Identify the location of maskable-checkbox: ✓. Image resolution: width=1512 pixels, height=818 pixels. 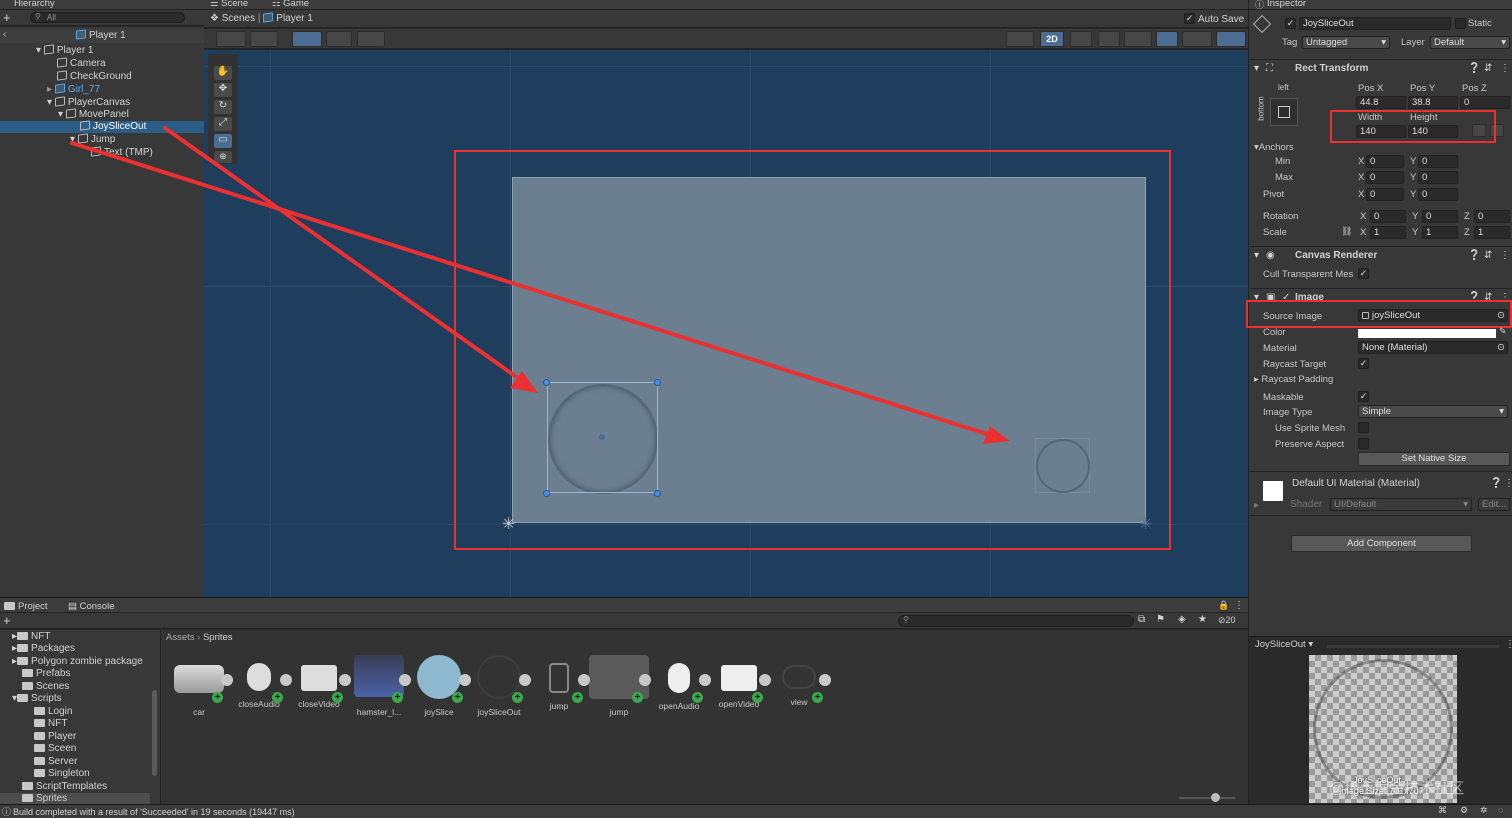
(1363, 396).